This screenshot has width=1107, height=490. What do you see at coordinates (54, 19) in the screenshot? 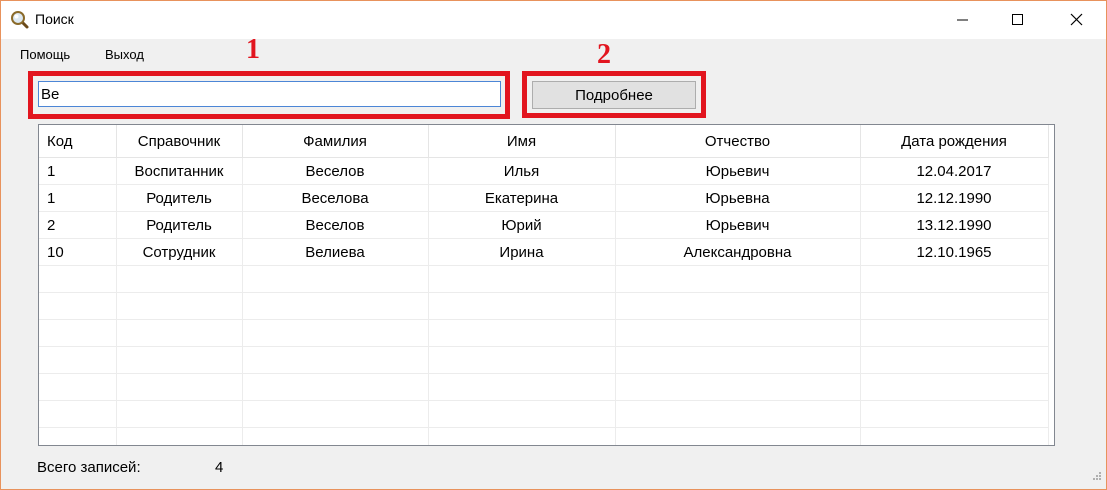
I see `window-title: Поиск` at bounding box center [54, 19].